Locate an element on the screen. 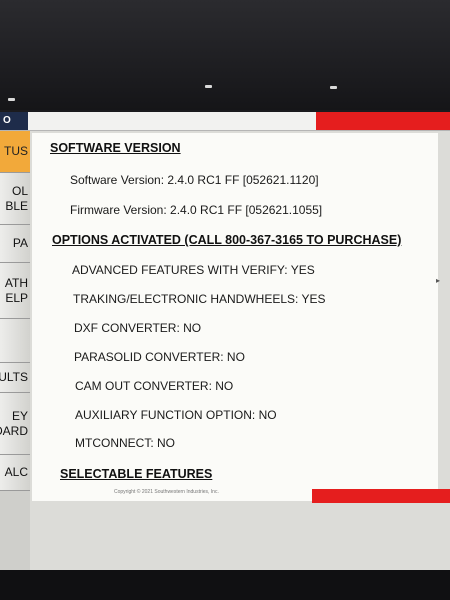 Image resolution: width=450 pixels, height=600 pixels. option-item: AUXILIARY FUNCTION OPTION: NO is located at coordinates (176, 415).